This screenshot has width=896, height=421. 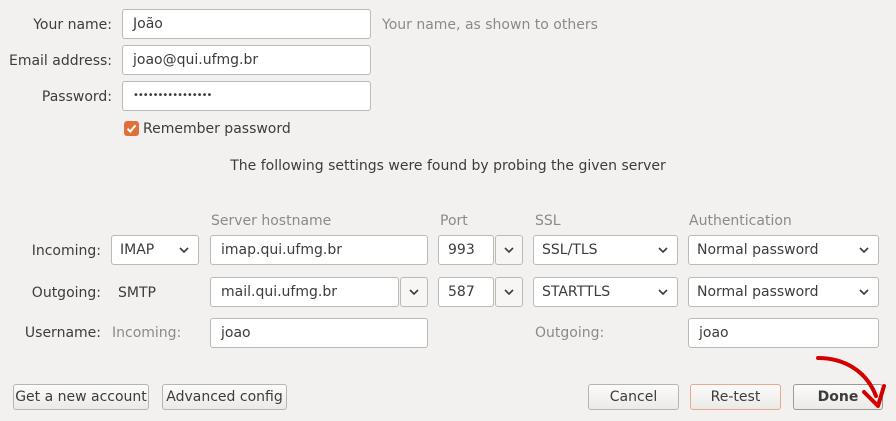 I want to click on username-outgoing-field: joao, so click(x=783, y=333).